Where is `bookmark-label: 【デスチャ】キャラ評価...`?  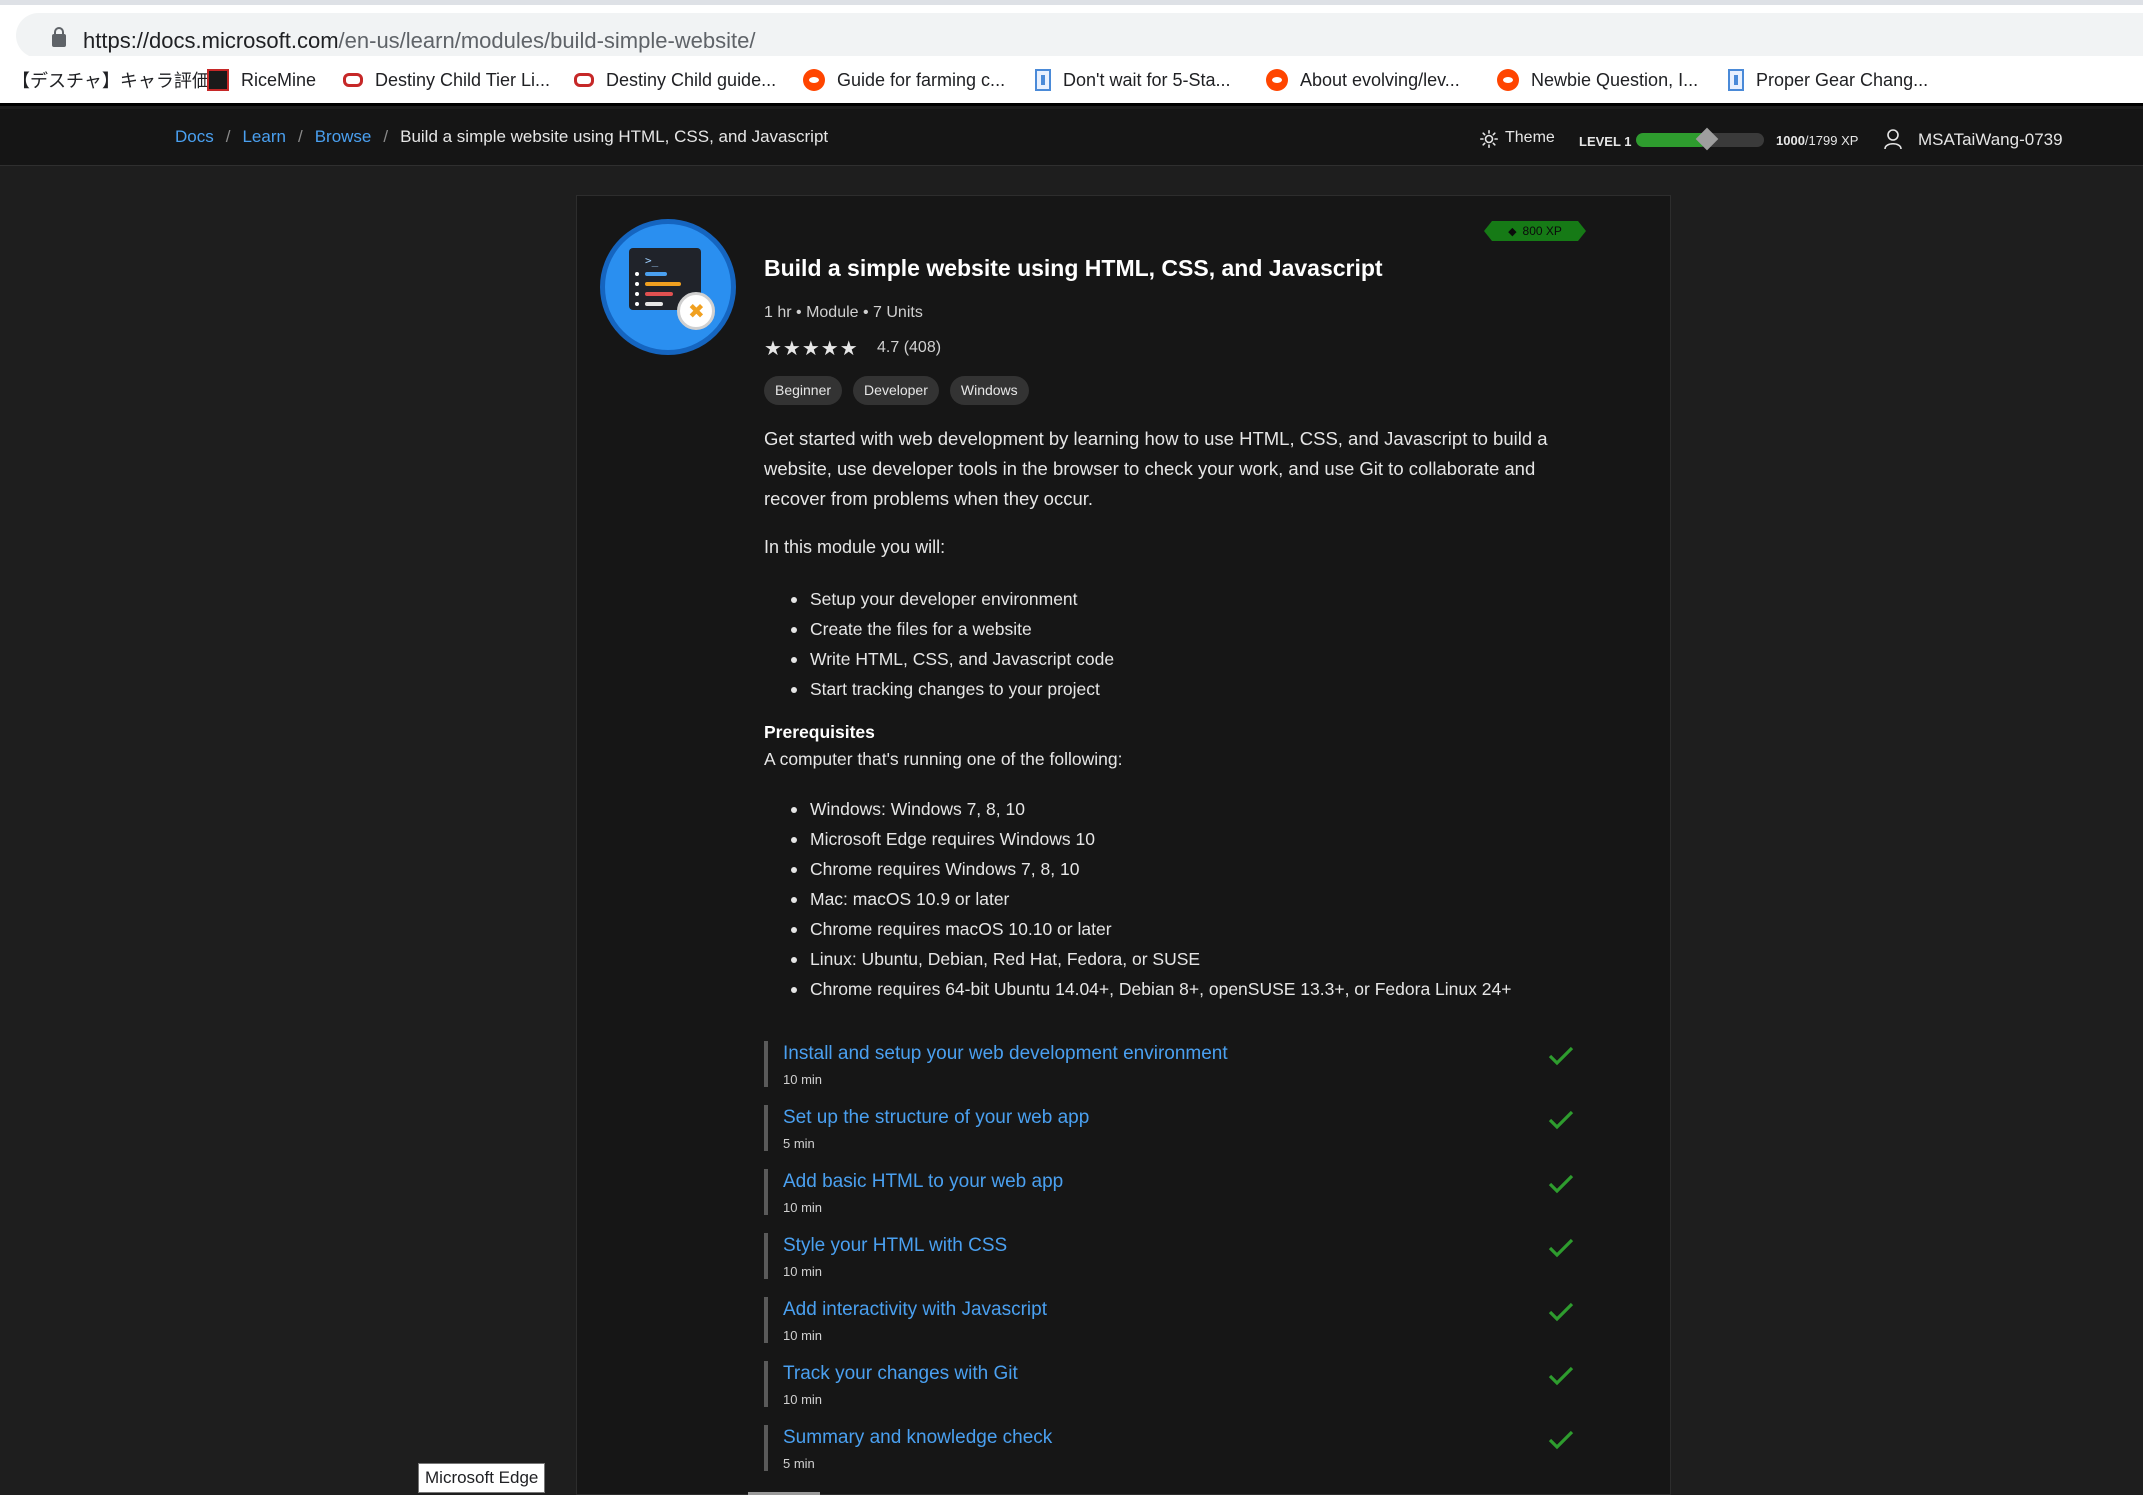
bookmark-label: 【デスチャ】キャラ評価... is located at coordinates (118, 81).